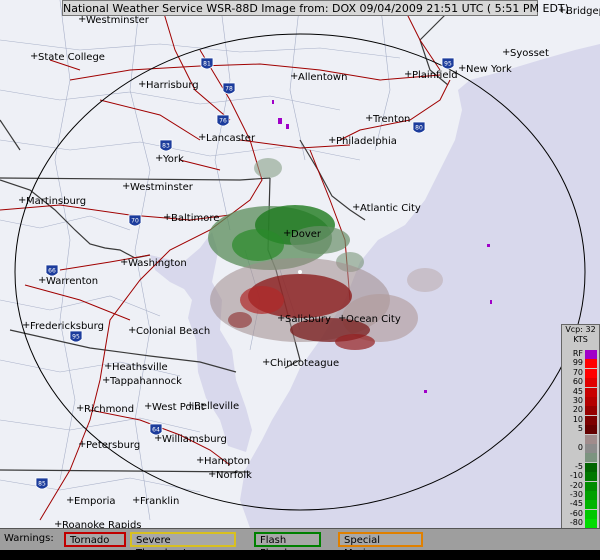 The image size is (600, 560). I want to click on shield-number: 70, so click(135, 221).